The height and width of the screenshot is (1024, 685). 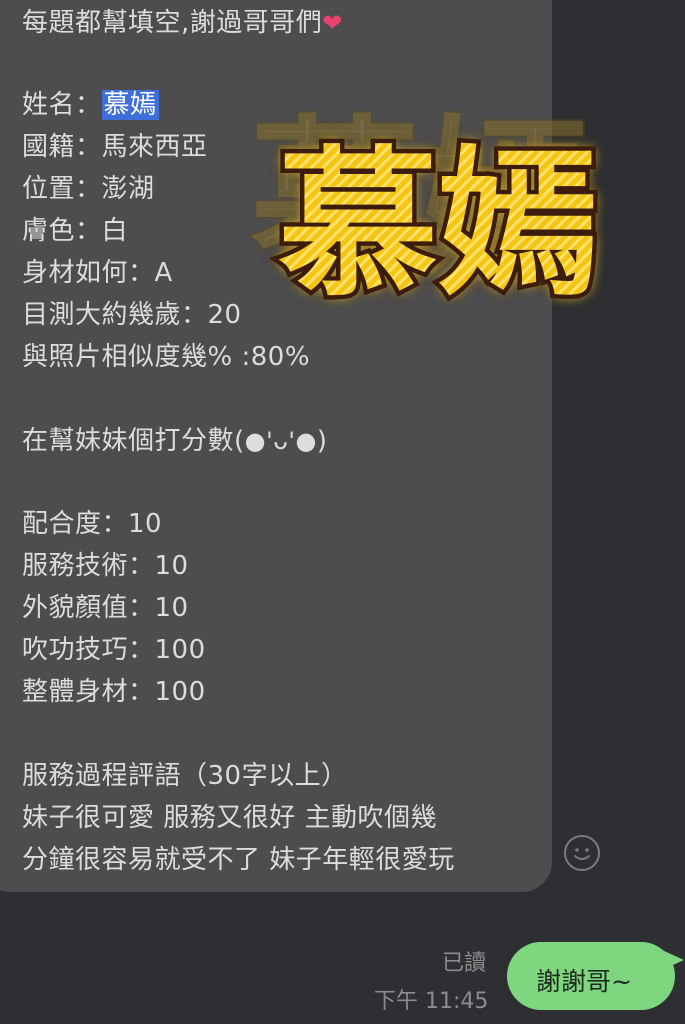 What do you see at coordinates (90, 105) in the screenshot?
I see `message-line-name: 姓名：慕嫣` at bounding box center [90, 105].